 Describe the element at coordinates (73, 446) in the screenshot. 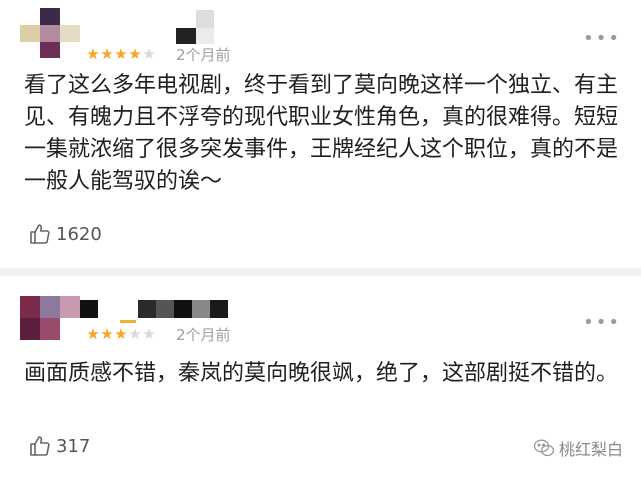

I see `like-count: 317` at that location.